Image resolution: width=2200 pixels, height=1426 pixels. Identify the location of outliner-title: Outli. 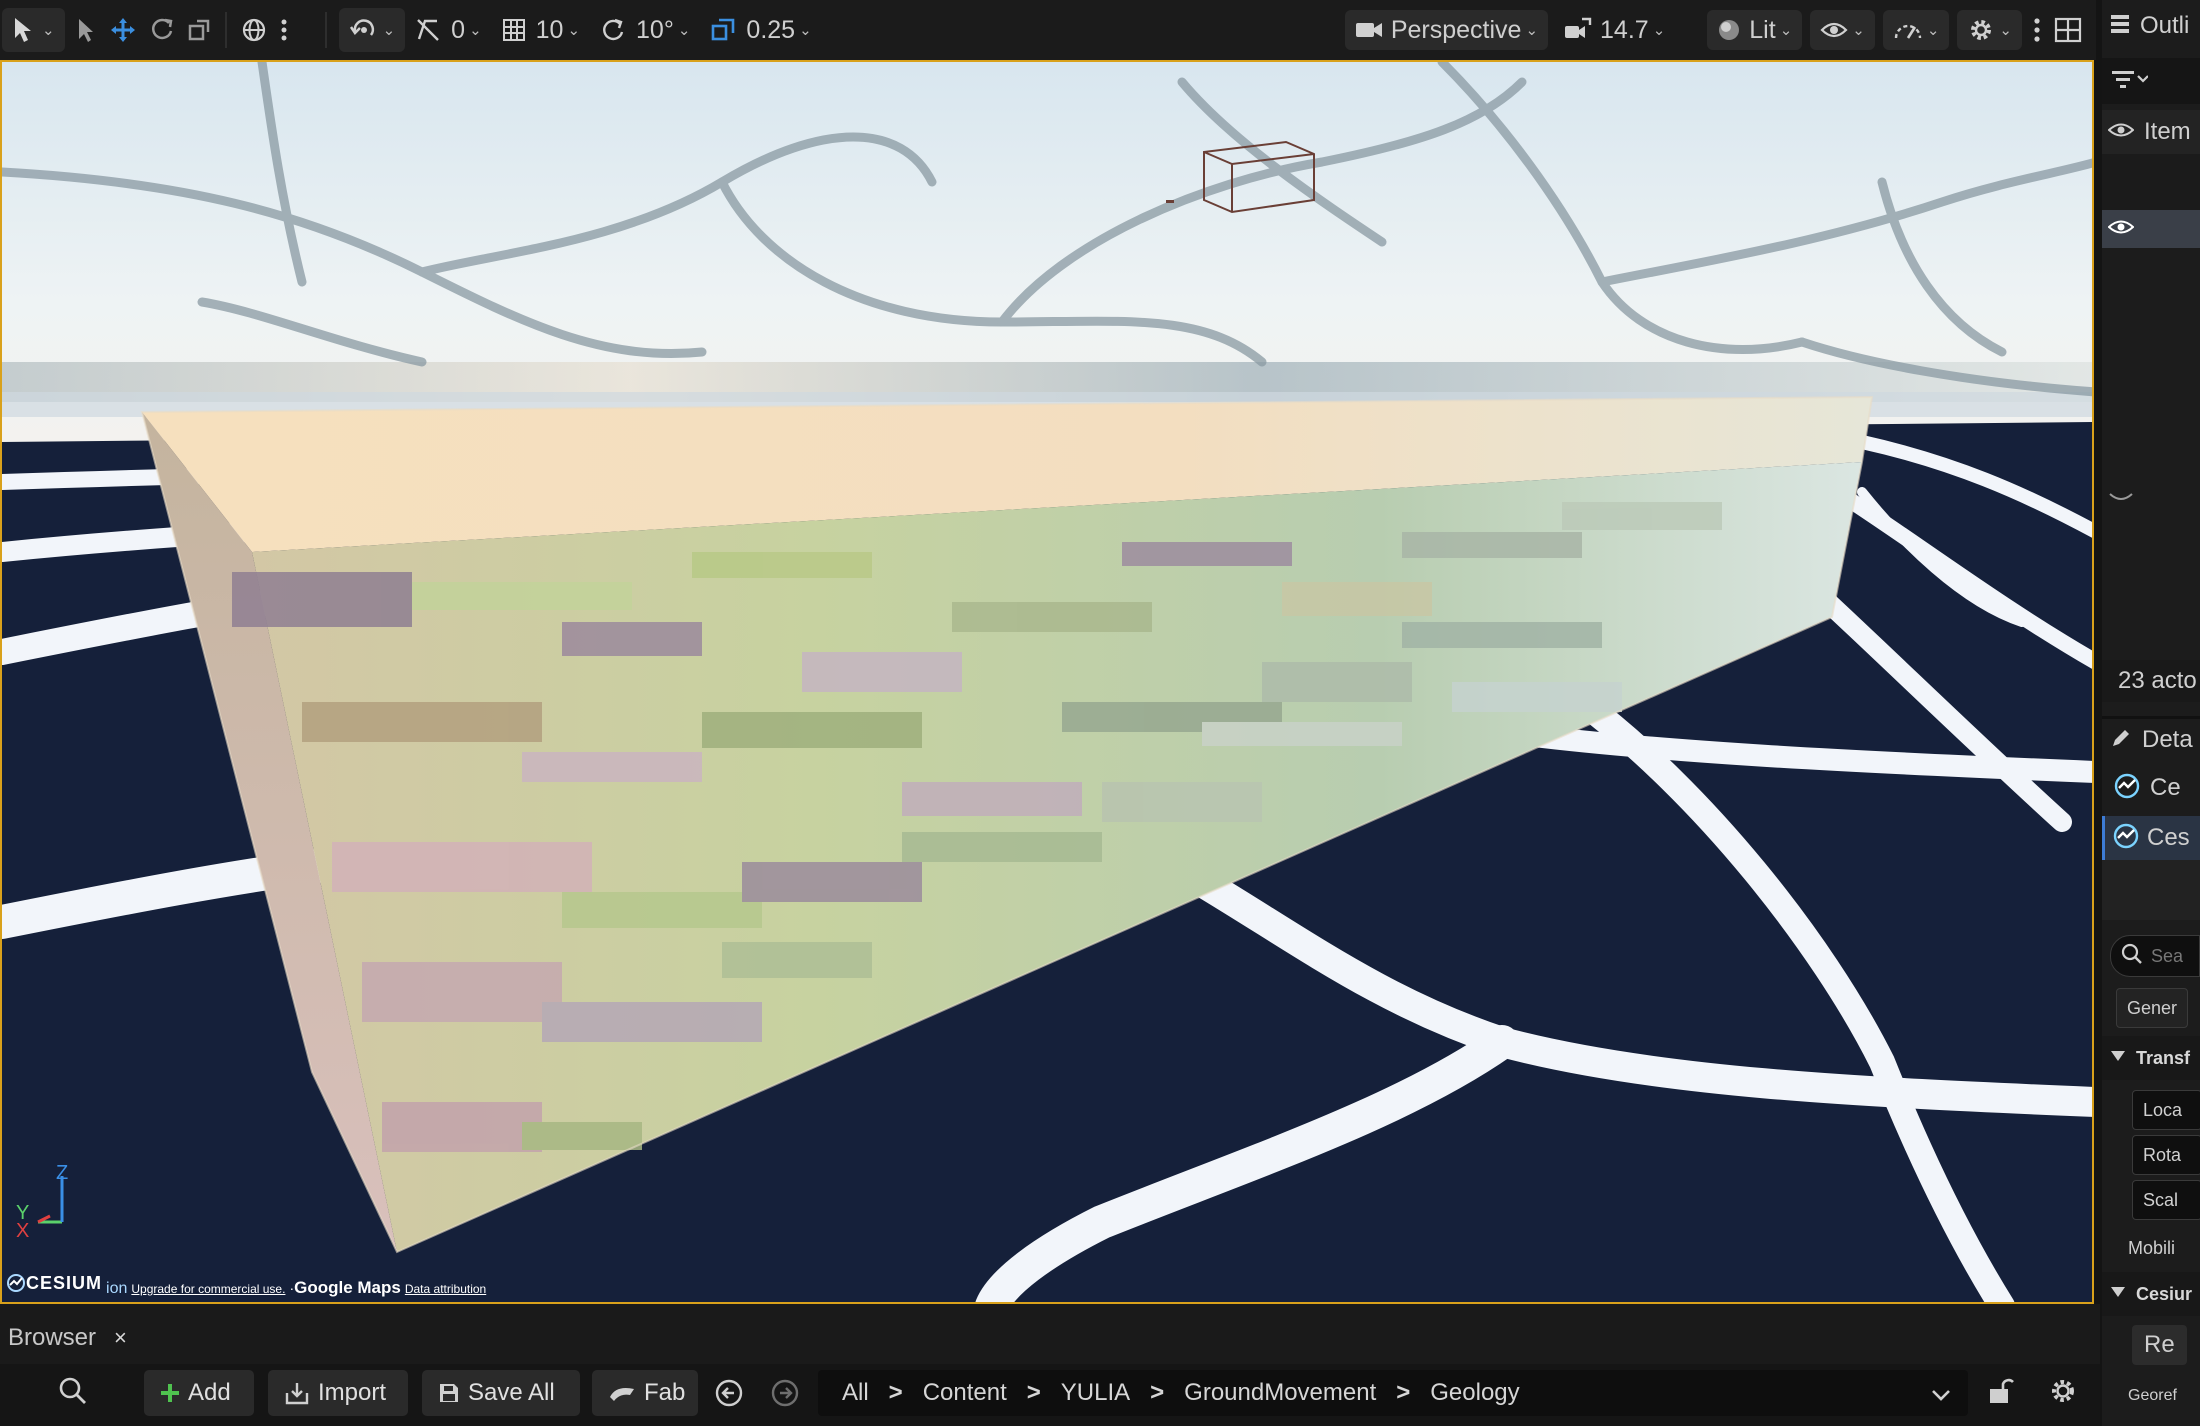
(2164, 26).